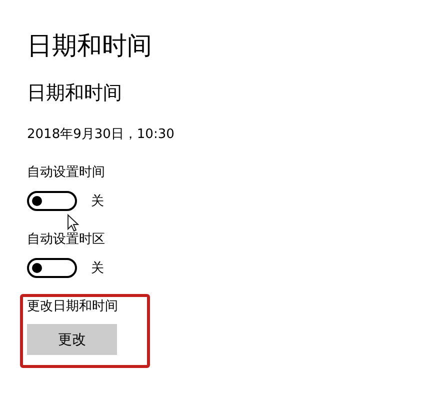  Describe the element at coordinates (72, 339) in the screenshot. I see `change-button: 更改` at that location.